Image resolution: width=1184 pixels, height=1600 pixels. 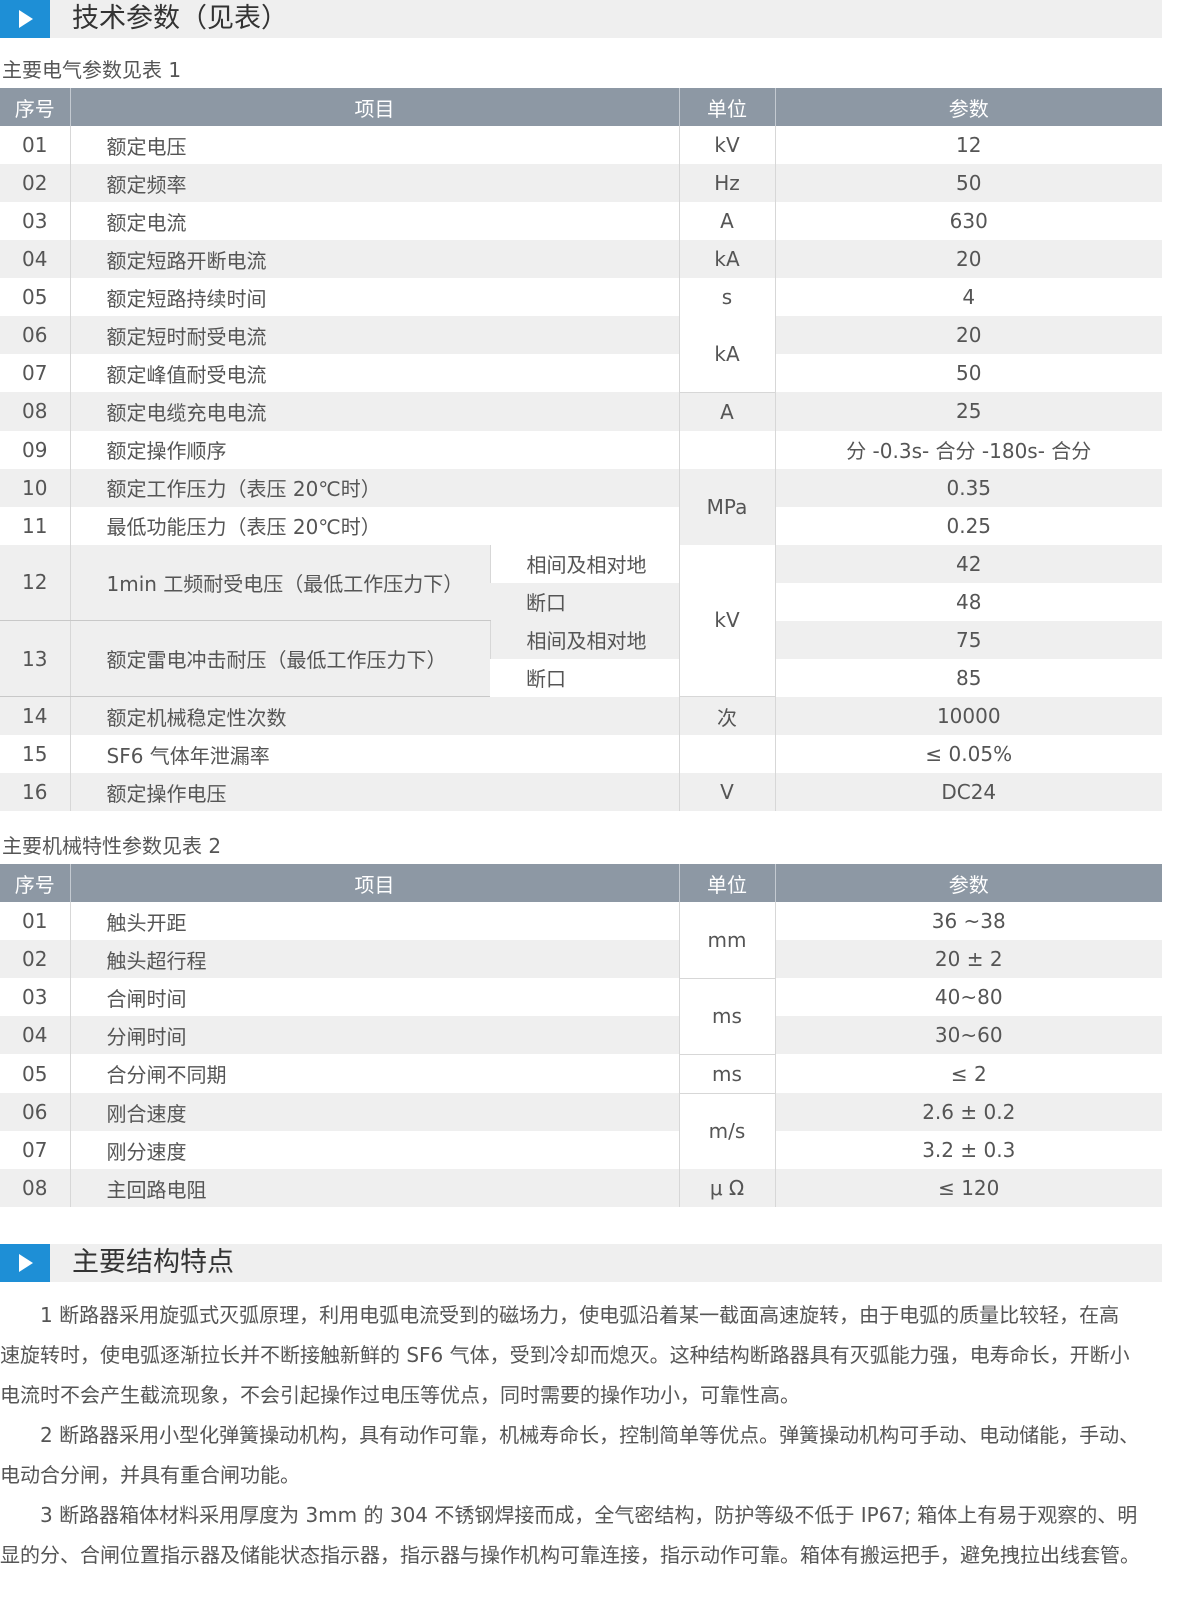 I want to click on table-row: 06 刚合速度 m/s 2.6 ± 0.2, so click(x=581, y=1131).